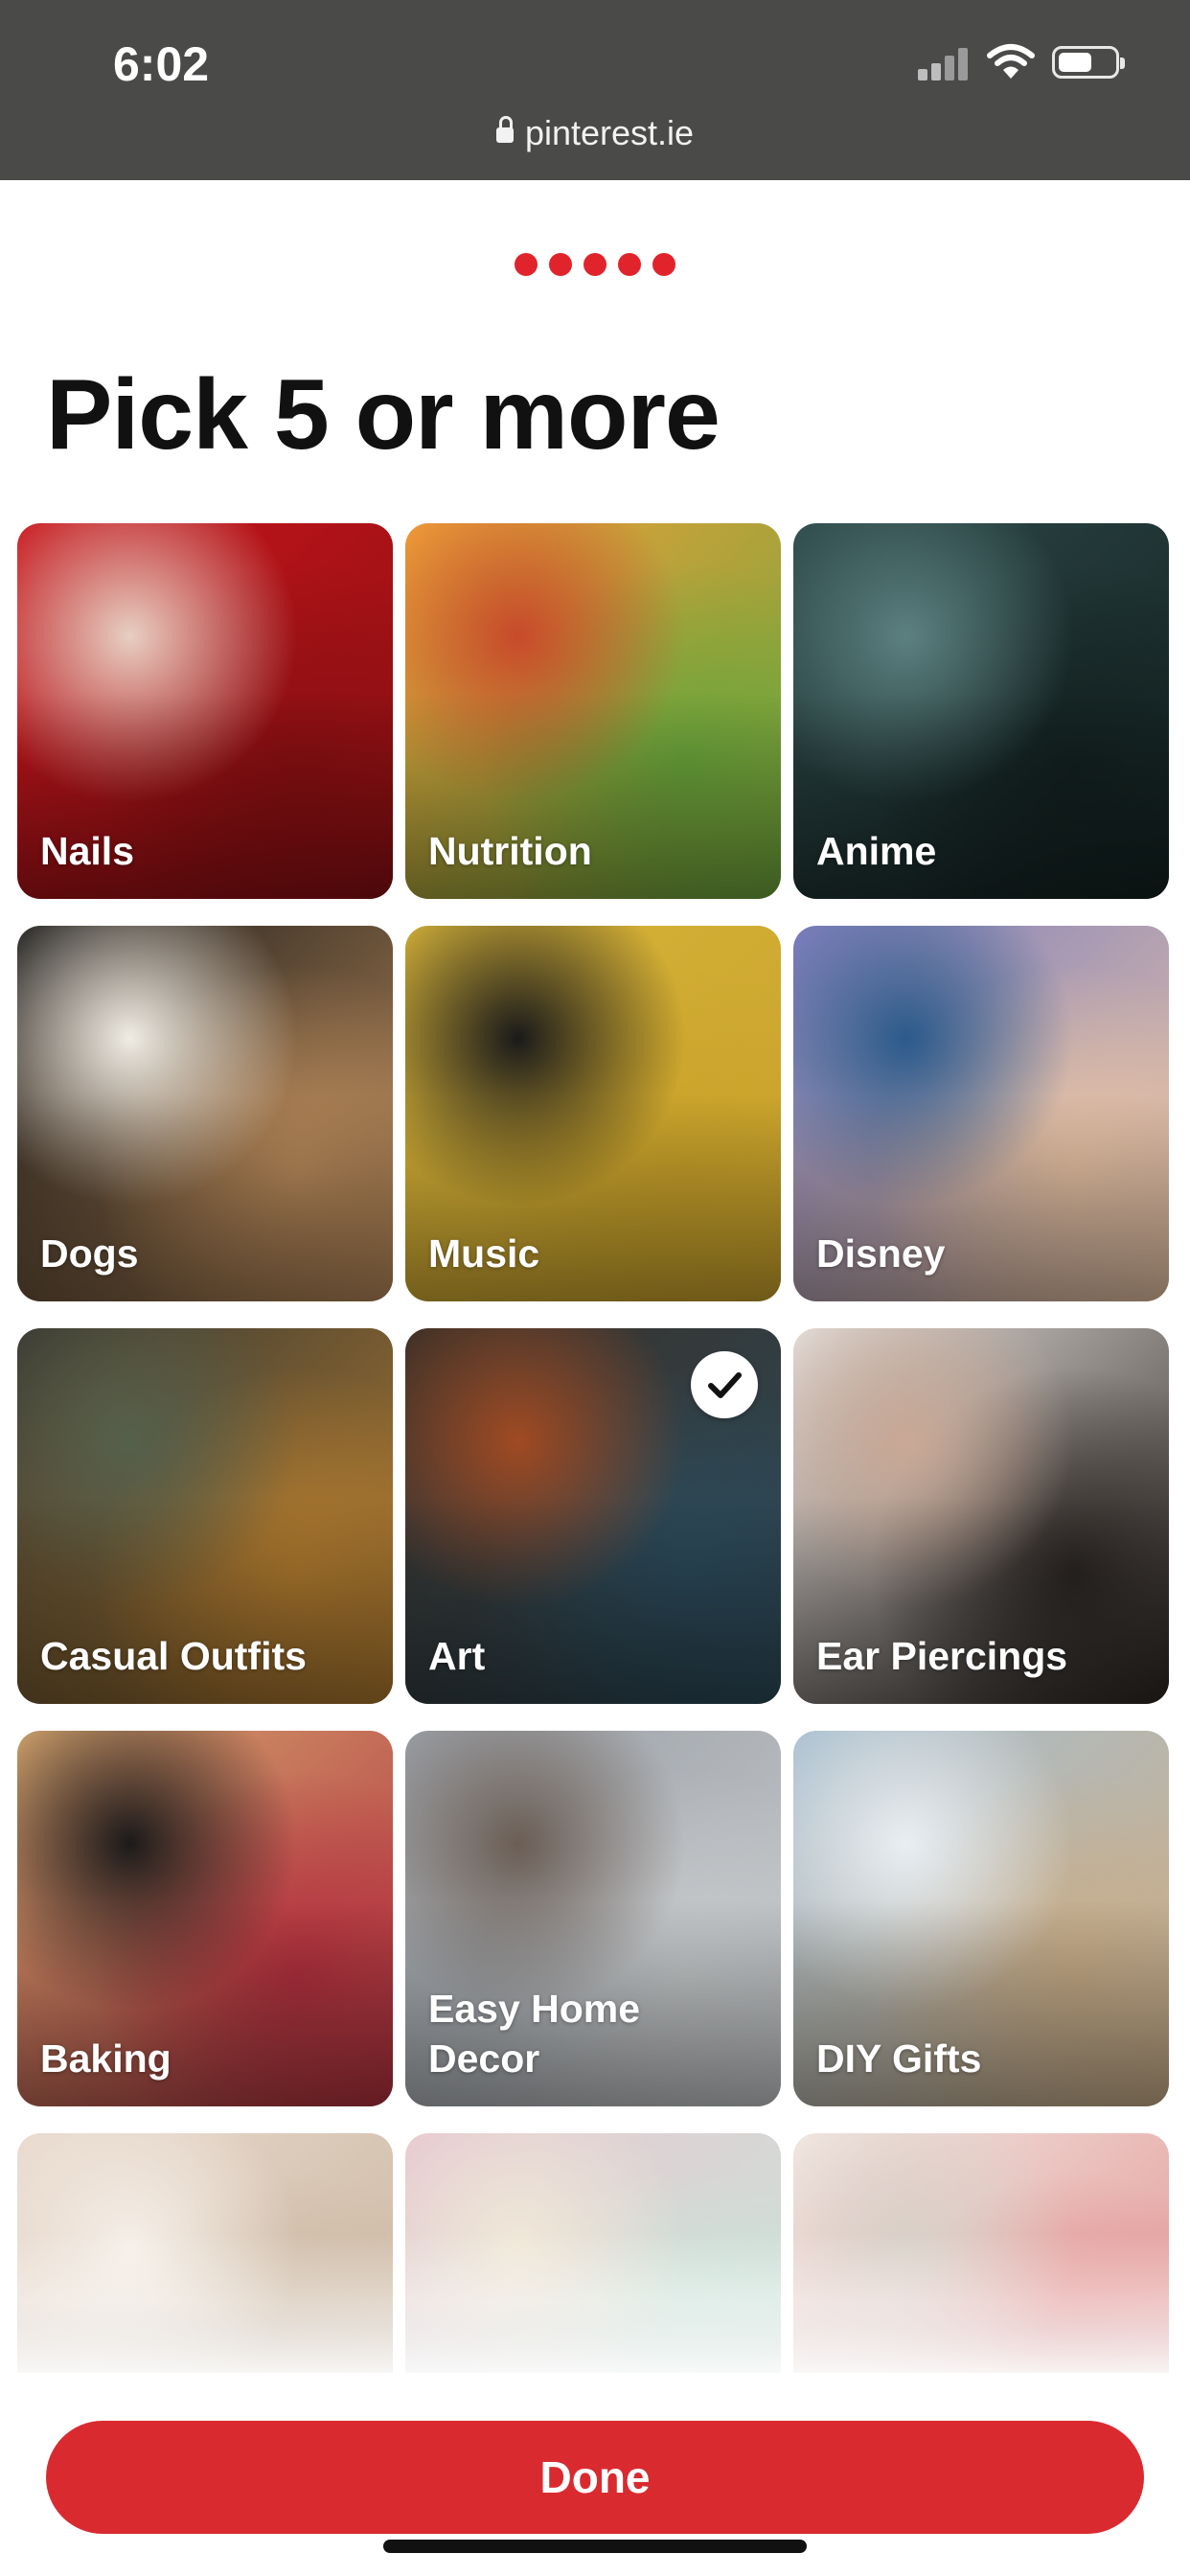  I want to click on topic-tile: Disney, so click(981, 1113).